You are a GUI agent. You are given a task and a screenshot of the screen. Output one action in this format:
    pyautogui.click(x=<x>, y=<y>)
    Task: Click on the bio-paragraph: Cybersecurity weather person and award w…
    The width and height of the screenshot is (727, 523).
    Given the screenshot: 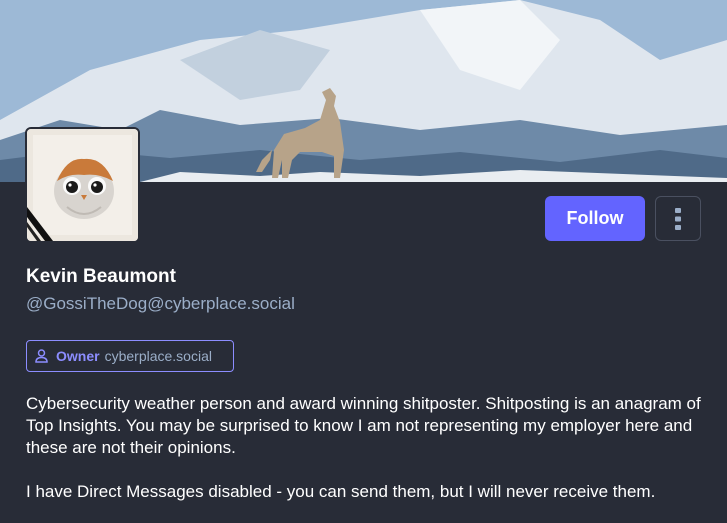 What is the action you would take?
    pyautogui.click(x=363, y=425)
    